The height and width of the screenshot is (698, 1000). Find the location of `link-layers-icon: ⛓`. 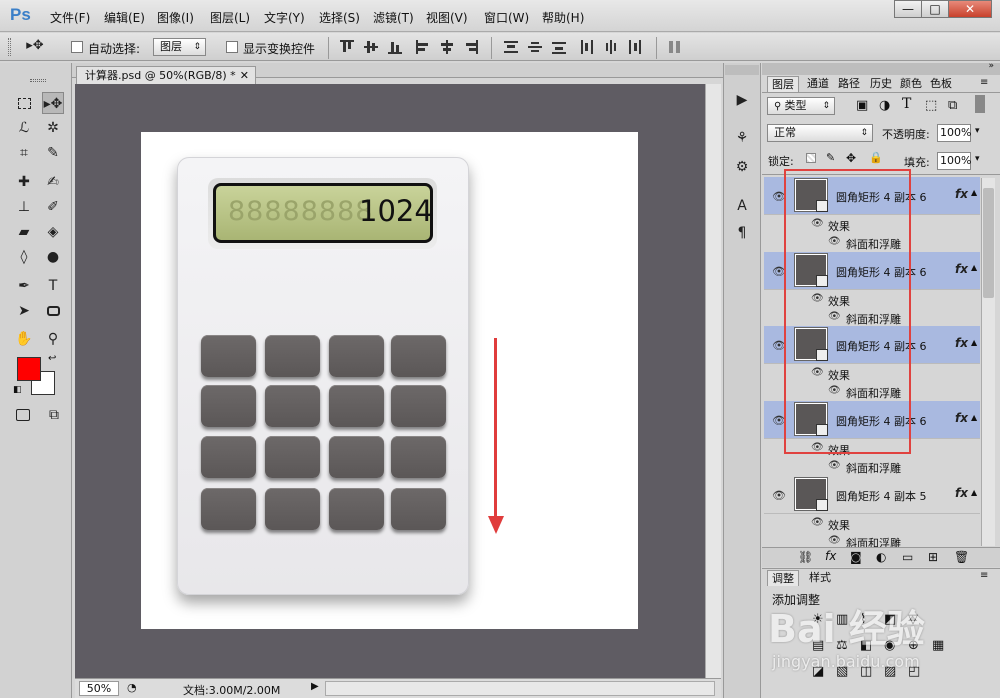

link-layers-icon: ⛓ is located at coordinates (805, 557).